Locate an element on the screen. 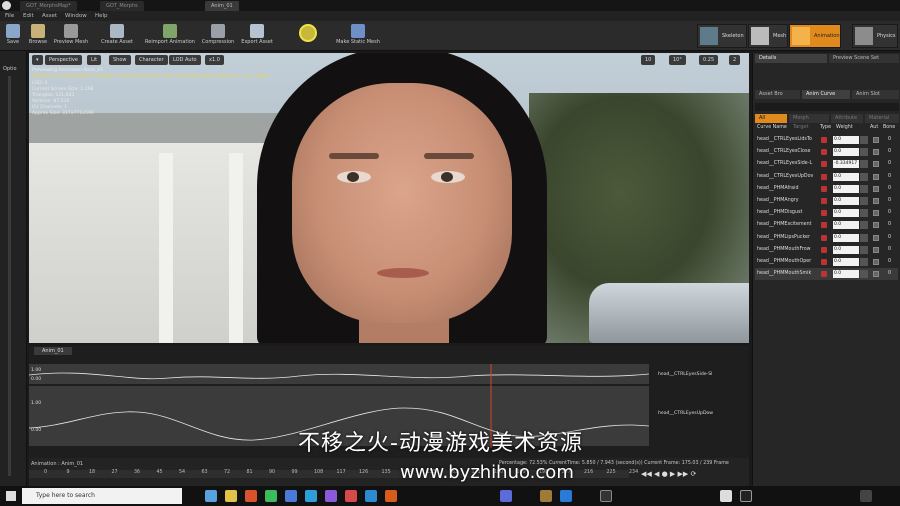  tab-anim-timeline: Anim_01 is located at coordinates (53, 351).